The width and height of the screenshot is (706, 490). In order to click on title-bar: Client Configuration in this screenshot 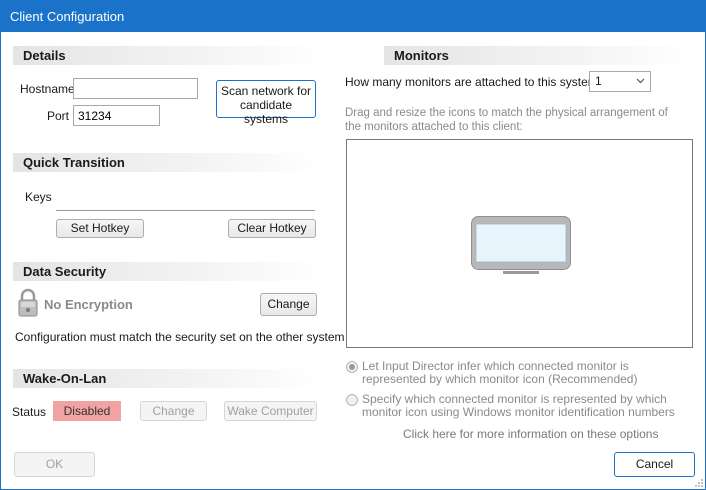, I will do `click(353, 16)`.